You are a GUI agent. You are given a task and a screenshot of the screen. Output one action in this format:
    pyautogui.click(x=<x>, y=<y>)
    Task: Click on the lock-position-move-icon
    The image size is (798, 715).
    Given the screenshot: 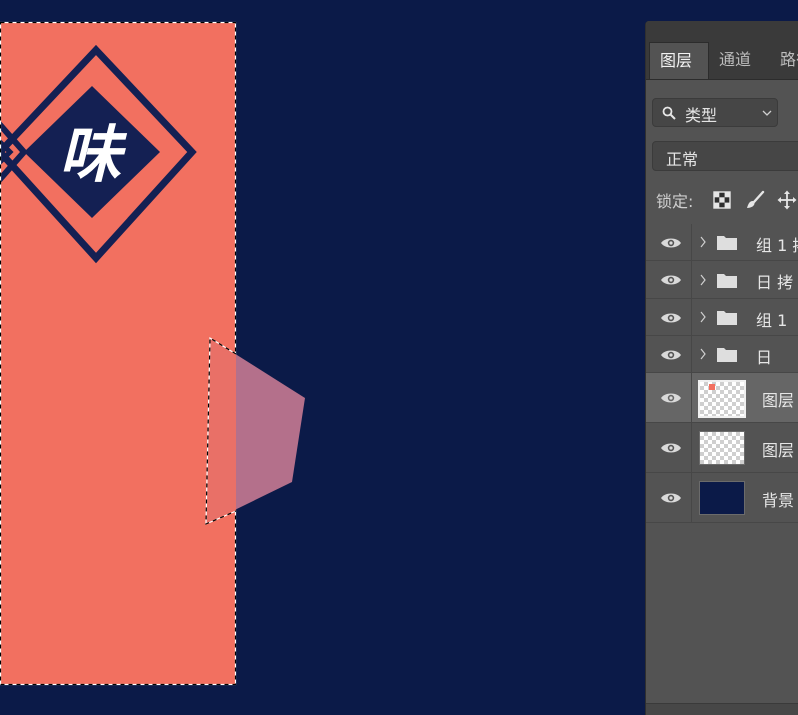 What is the action you would take?
    pyautogui.click(x=787, y=200)
    